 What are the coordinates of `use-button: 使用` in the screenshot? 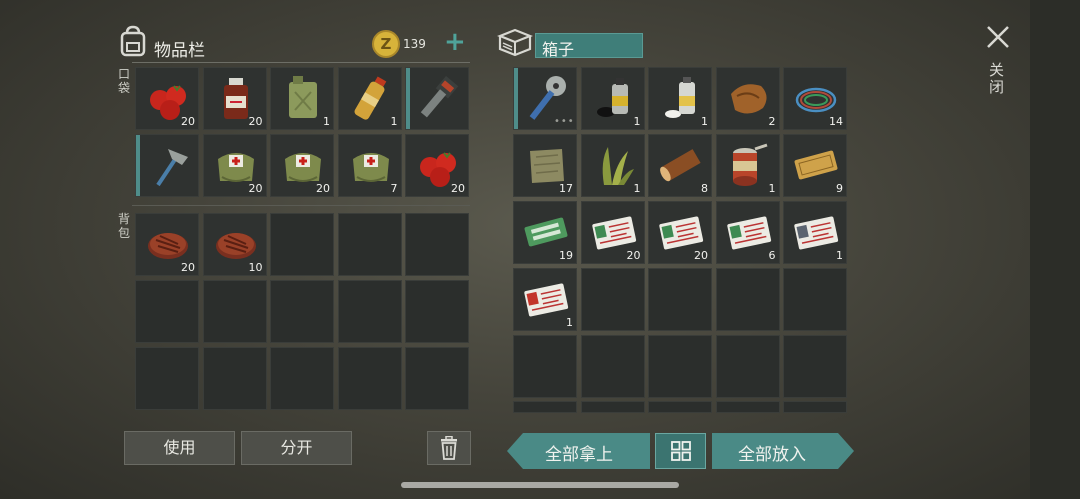 It's located at (179, 448).